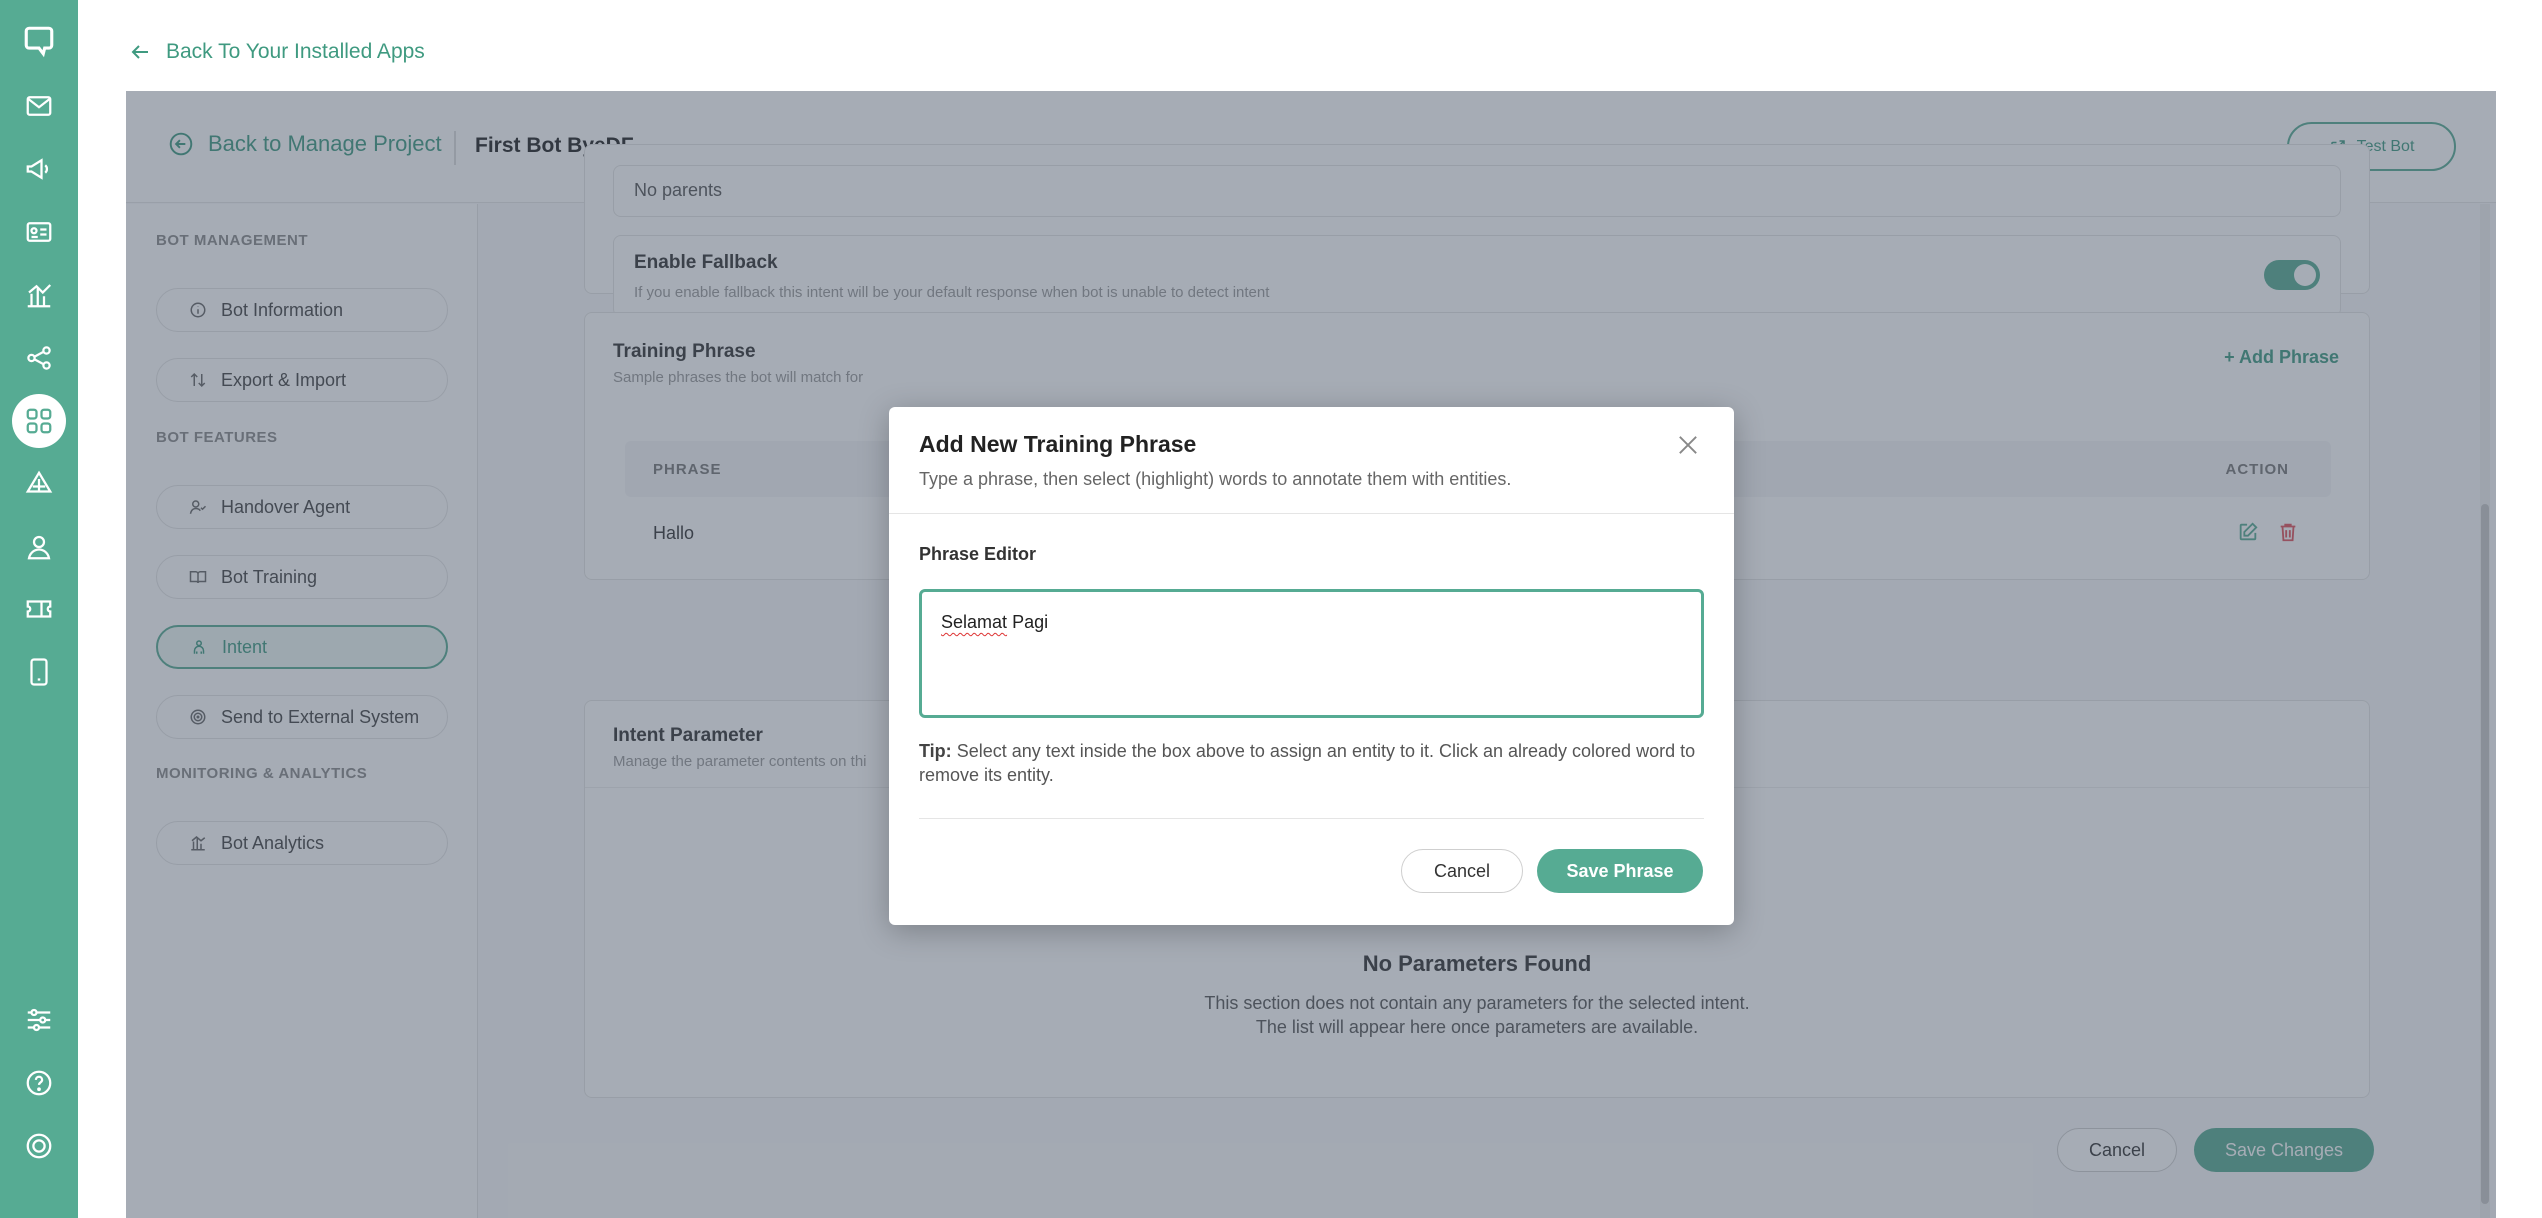  What do you see at coordinates (1311, 653) in the screenshot?
I see `phrase-editor-input: Selamat Pagi` at bounding box center [1311, 653].